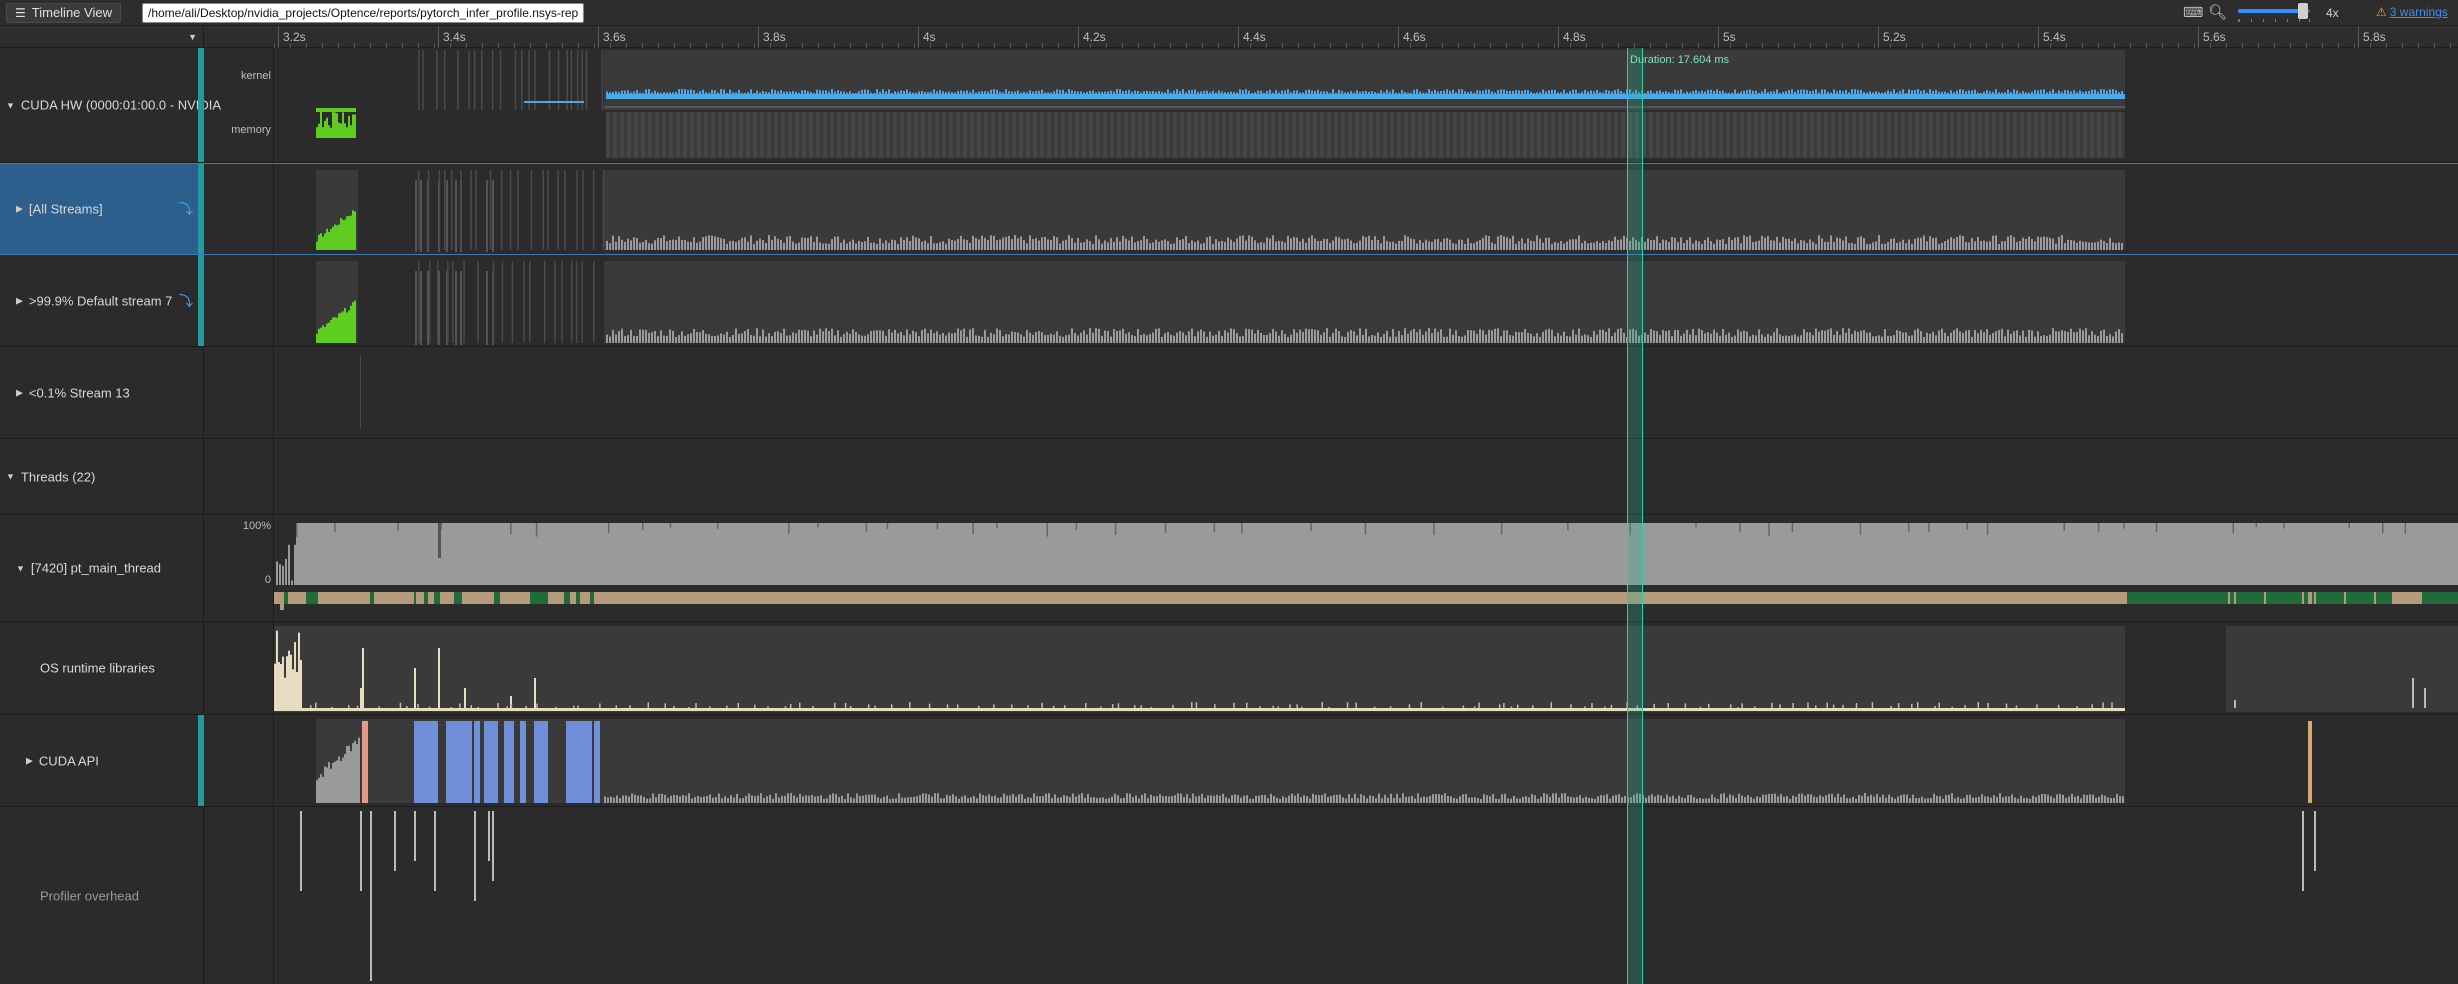 The width and height of the screenshot is (2458, 984). Describe the element at coordinates (1366, 760) in the screenshot. I see `cuda-api-lane` at that location.